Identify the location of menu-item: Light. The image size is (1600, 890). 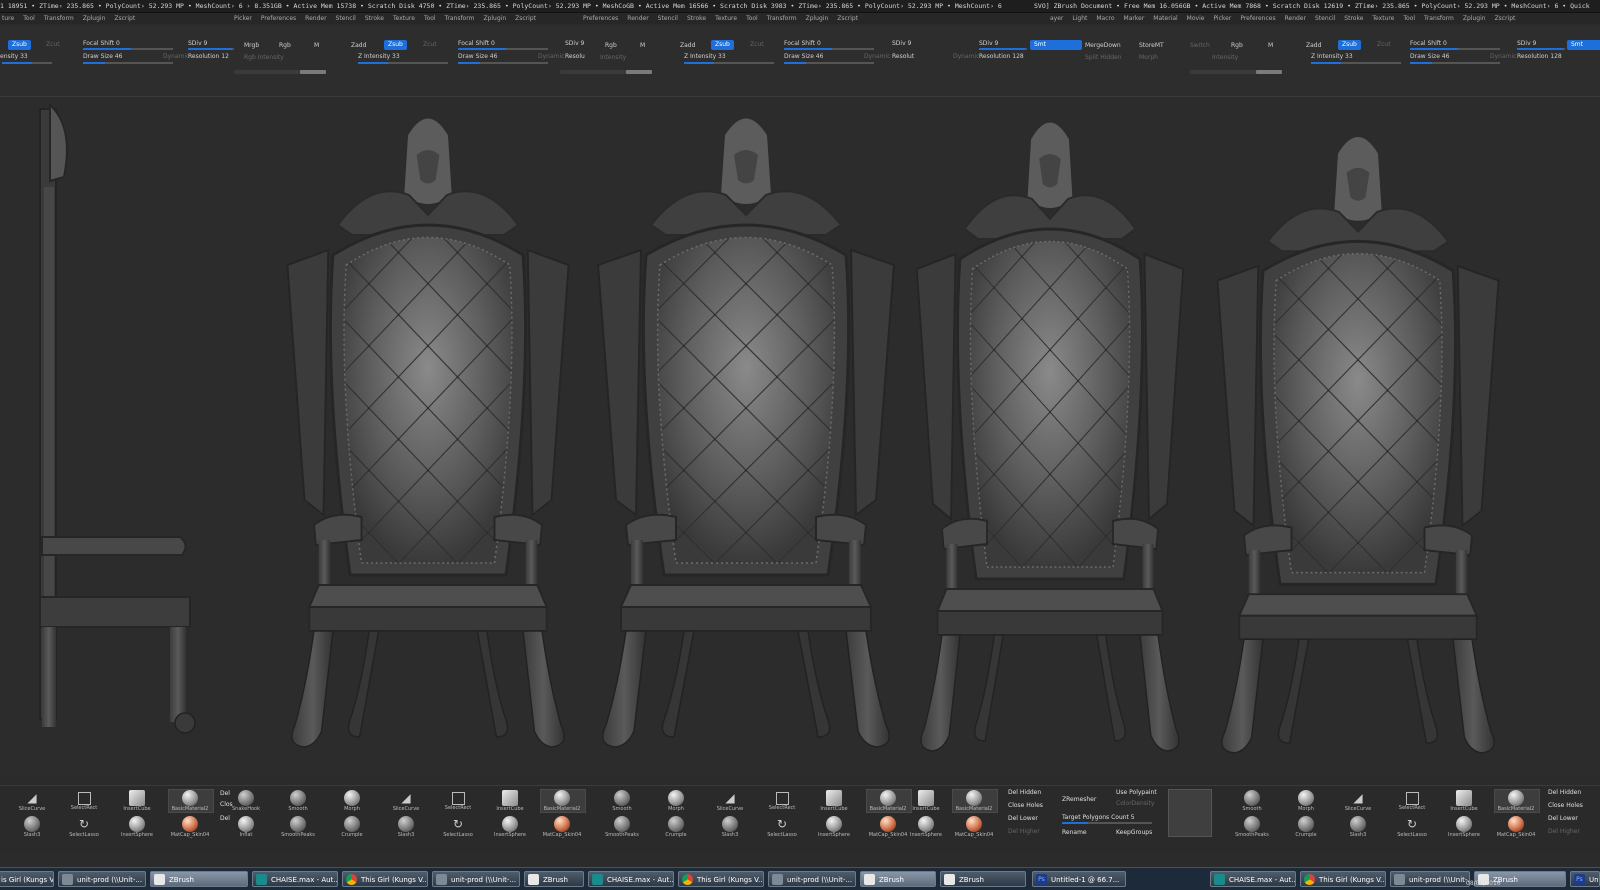
(1079, 18).